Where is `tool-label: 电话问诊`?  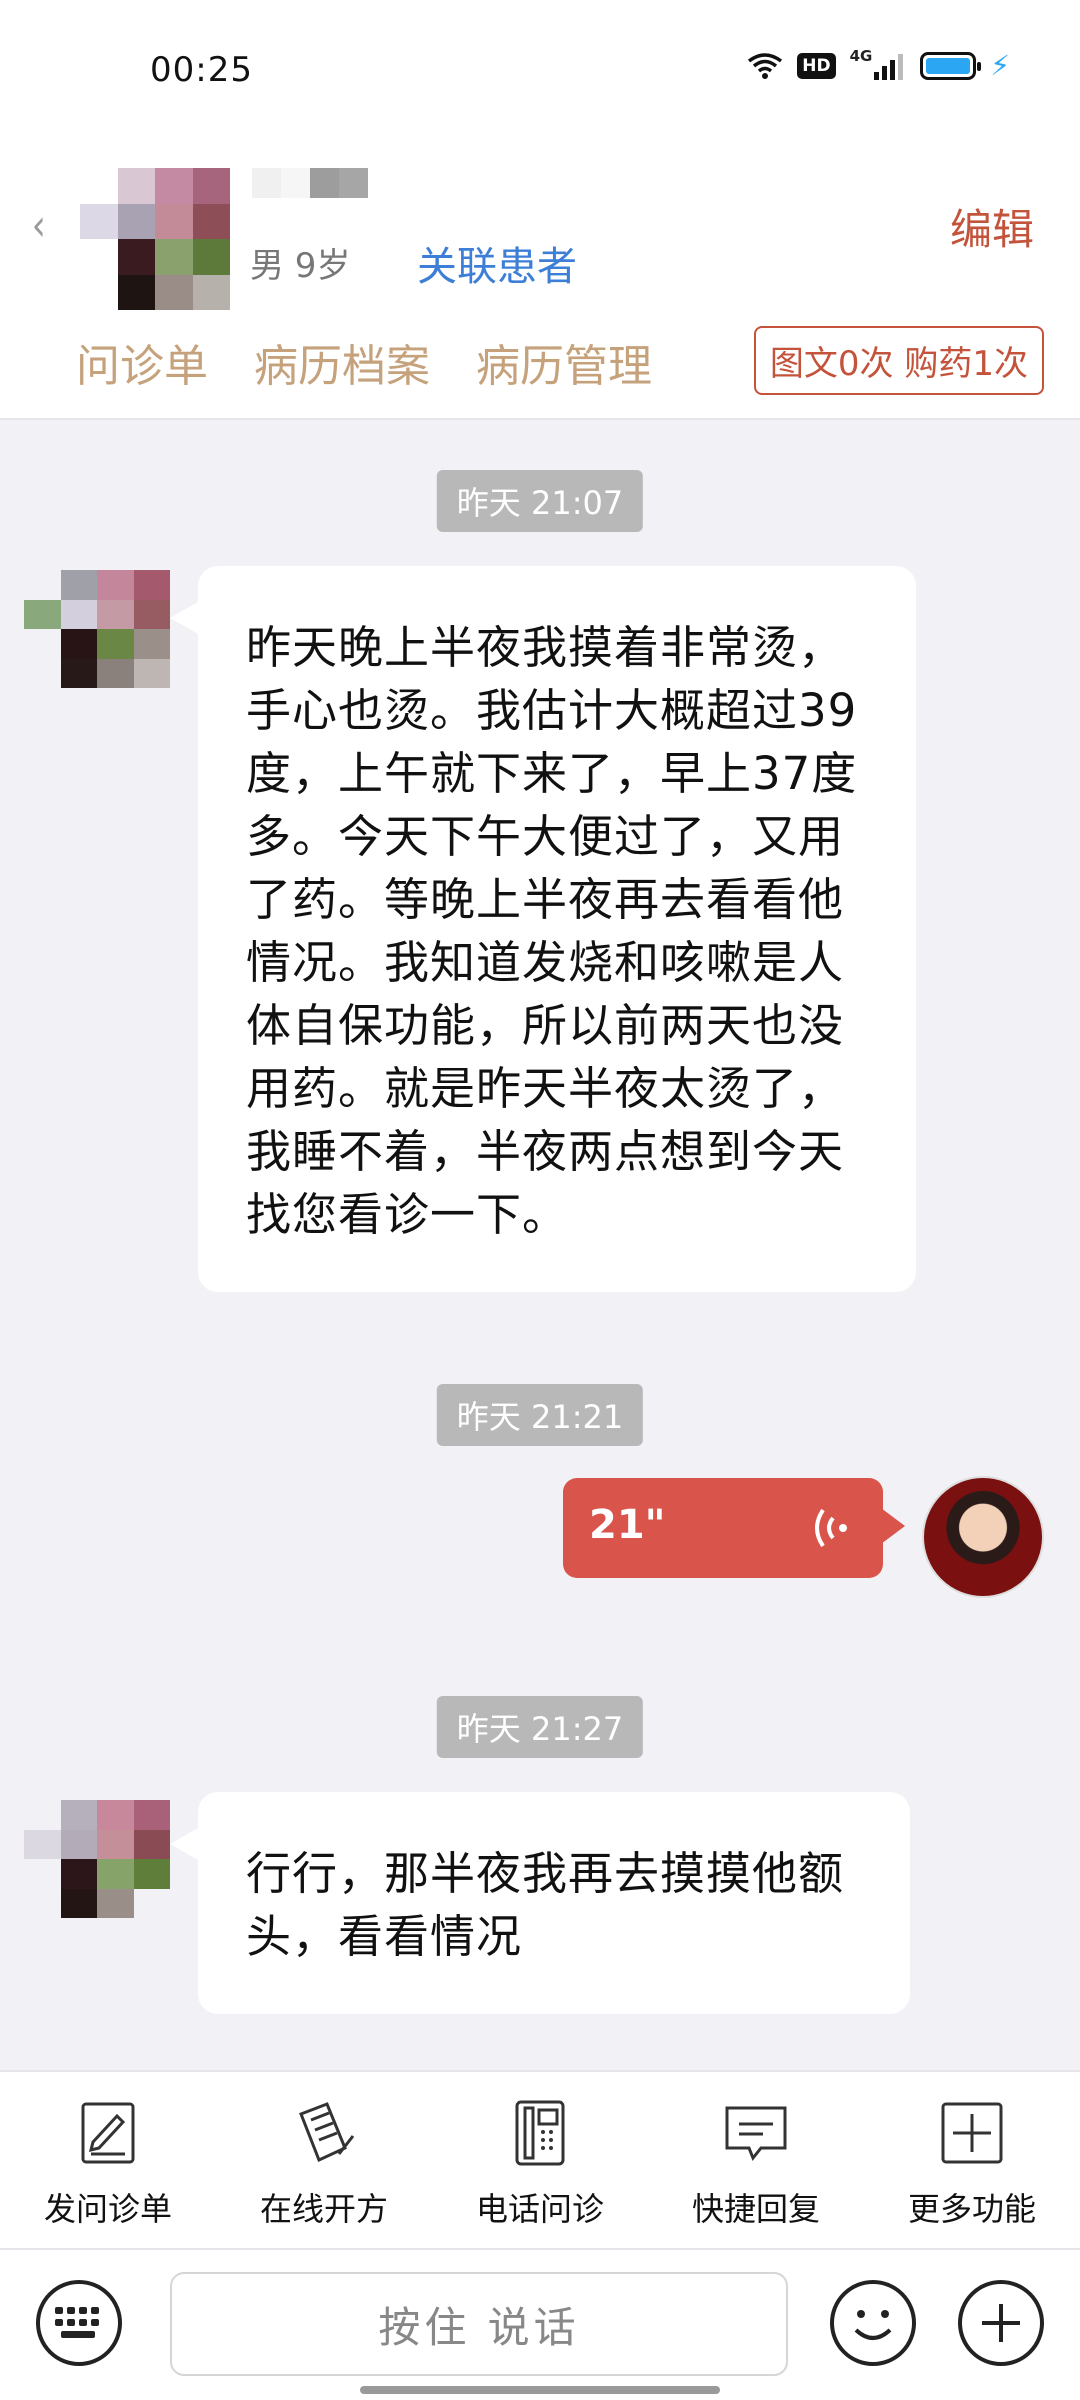 tool-label: 电话问诊 is located at coordinates (539, 2209).